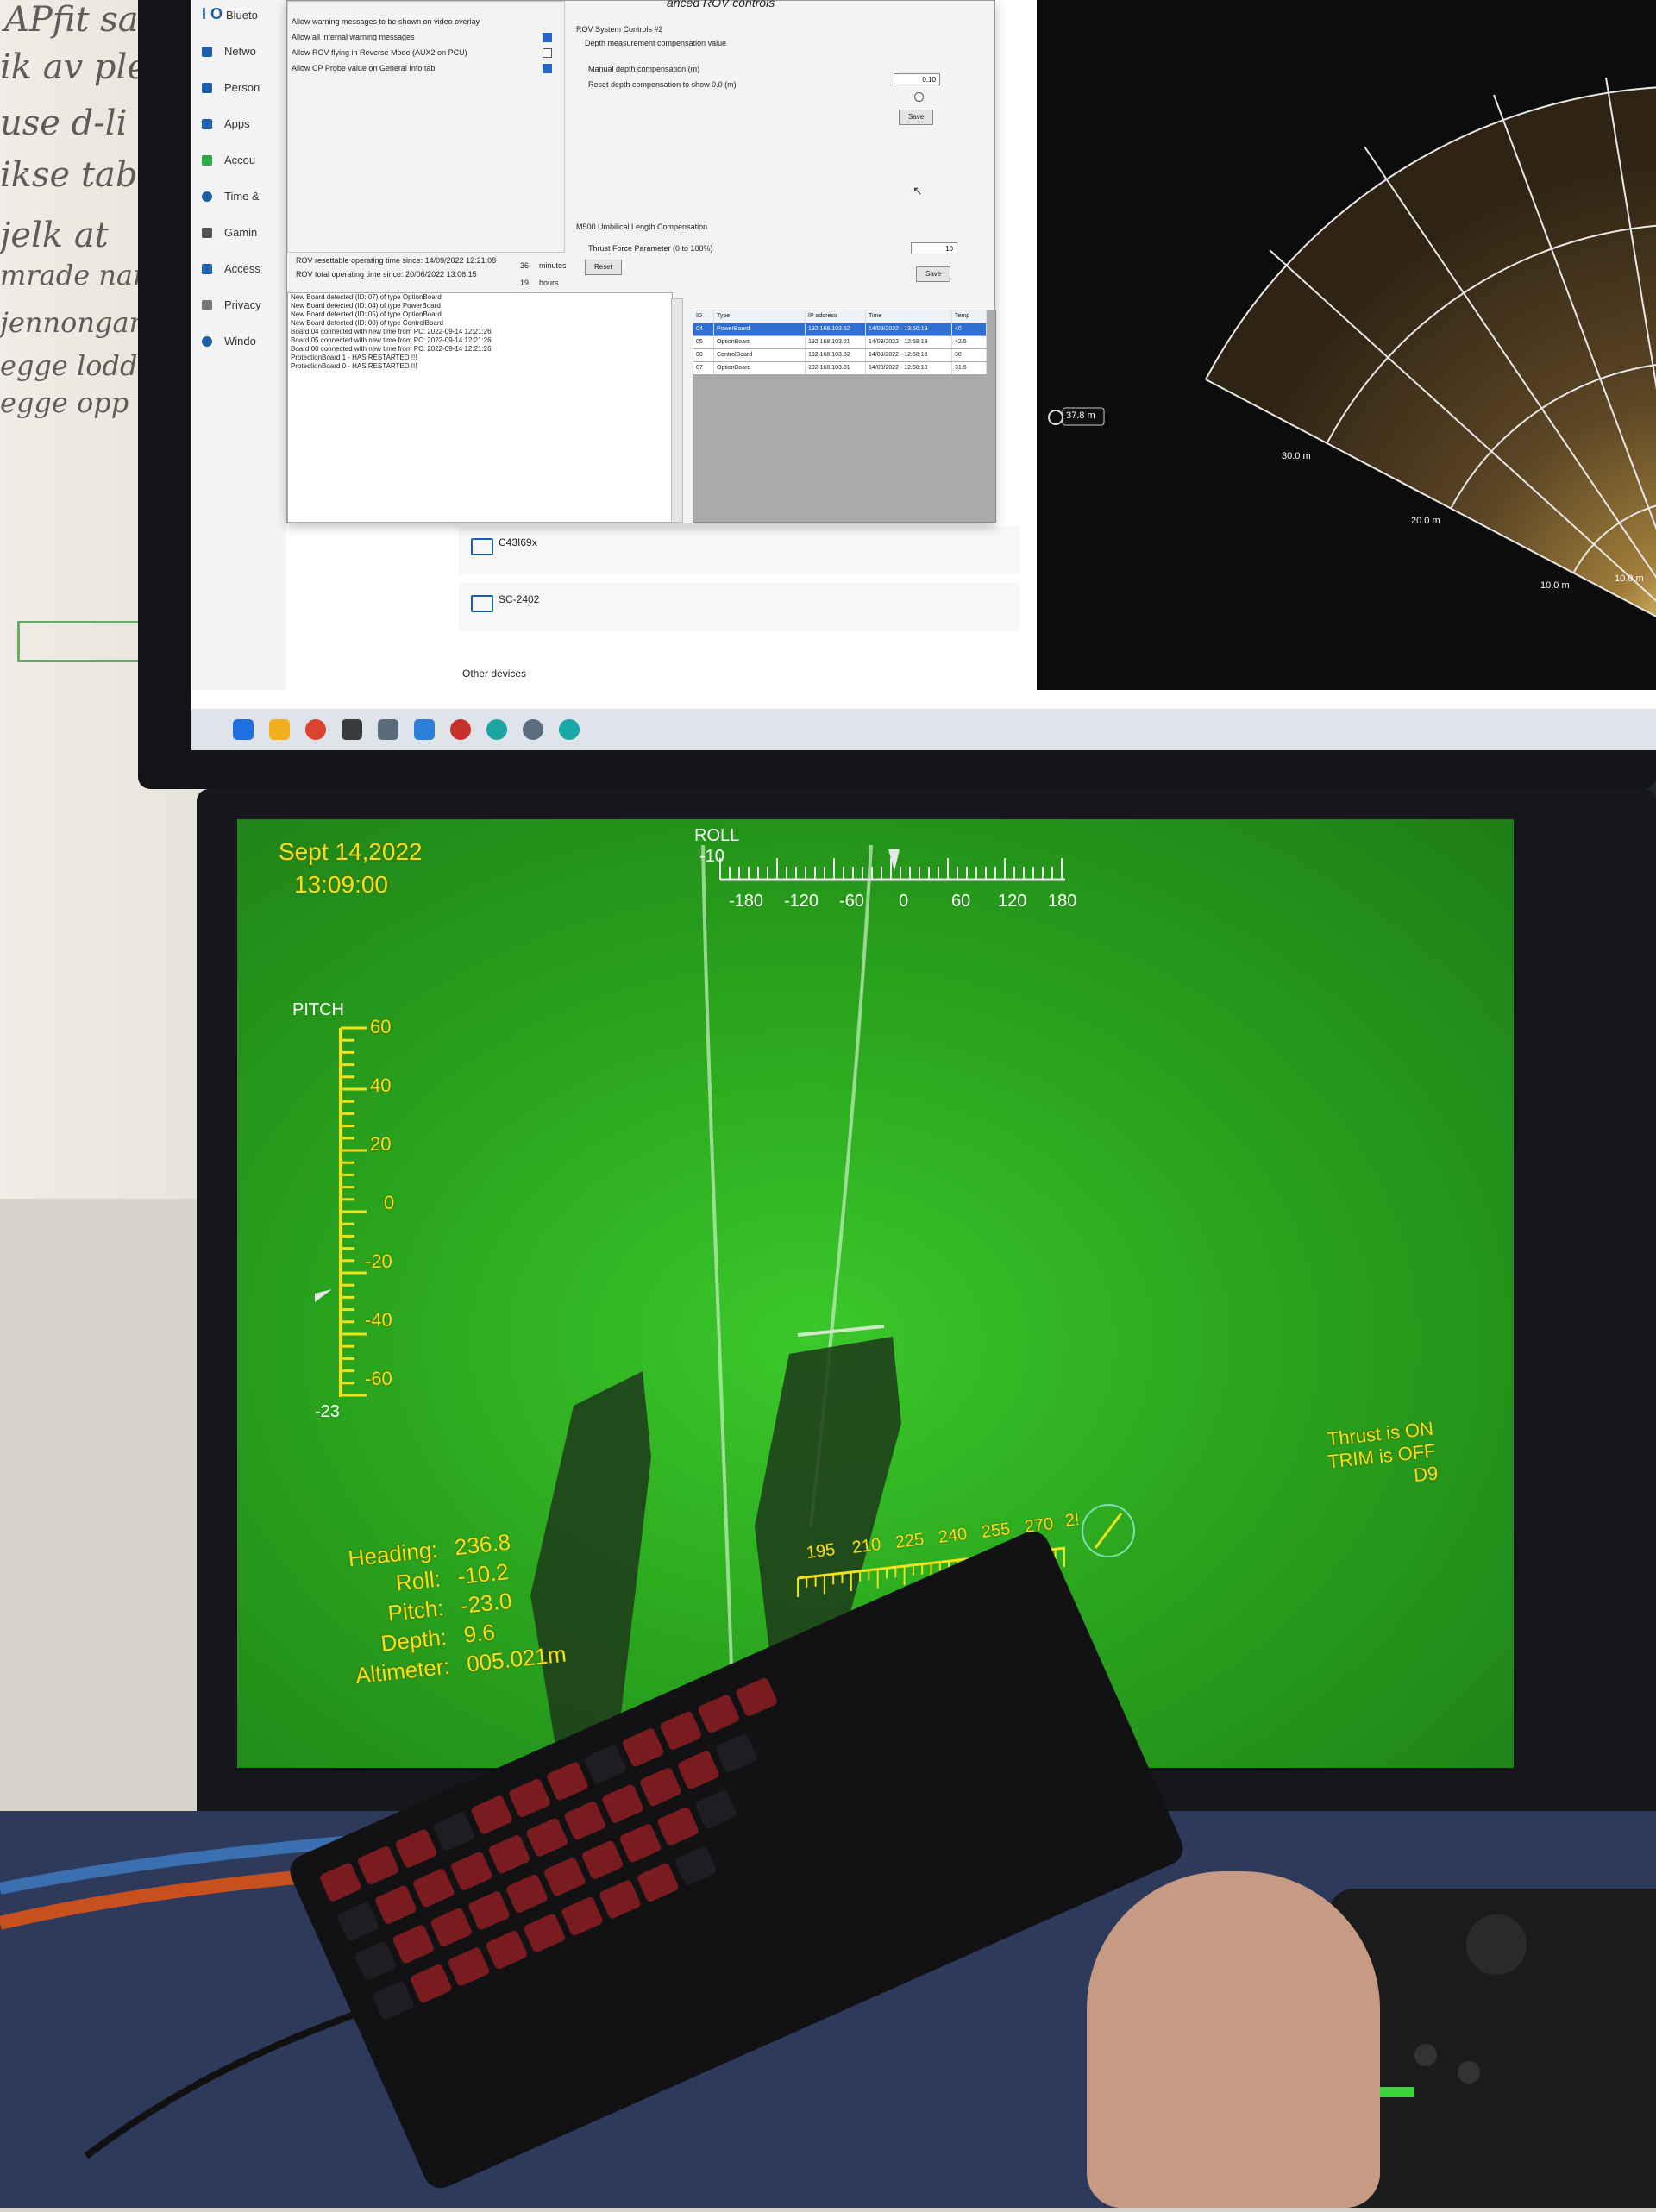 The image size is (1656, 2212). Describe the element at coordinates (760, 342) in the screenshot. I see `cell-type: OptionBoard` at that location.